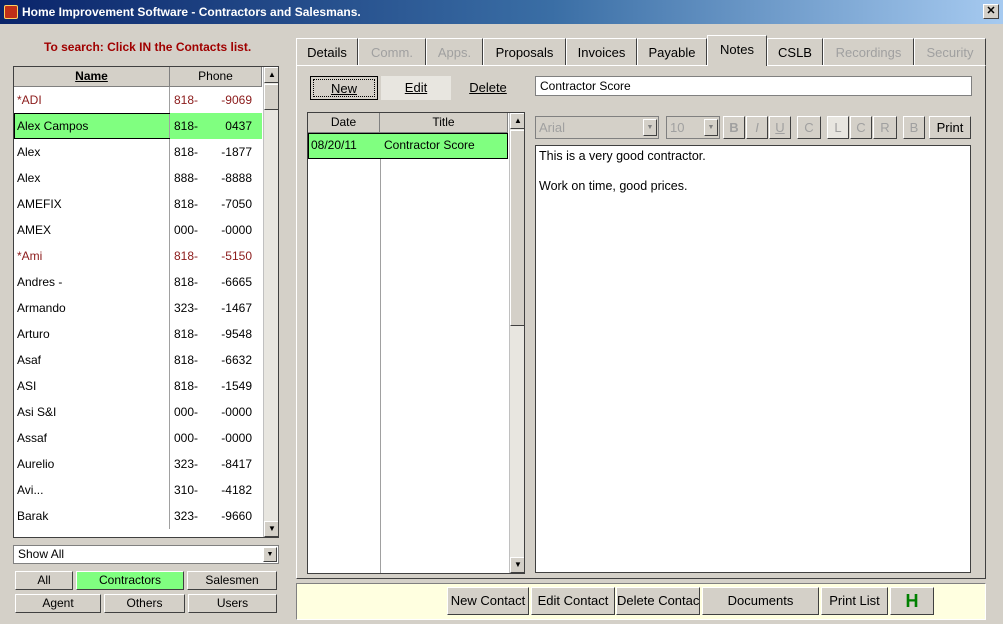 This screenshot has width=1003, height=624. I want to click on h-button: H, so click(912, 601).